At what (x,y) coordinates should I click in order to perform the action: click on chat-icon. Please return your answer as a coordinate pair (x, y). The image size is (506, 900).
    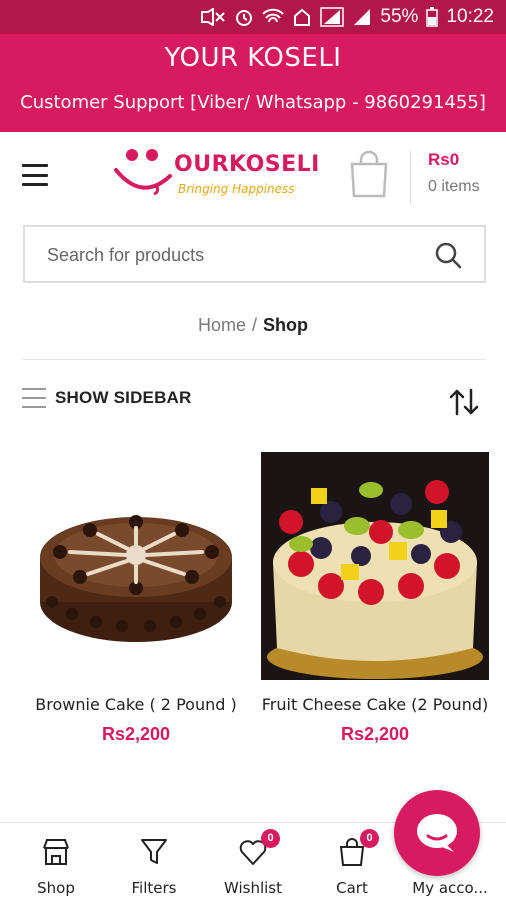
    Looking at the image, I should click on (437, 833).